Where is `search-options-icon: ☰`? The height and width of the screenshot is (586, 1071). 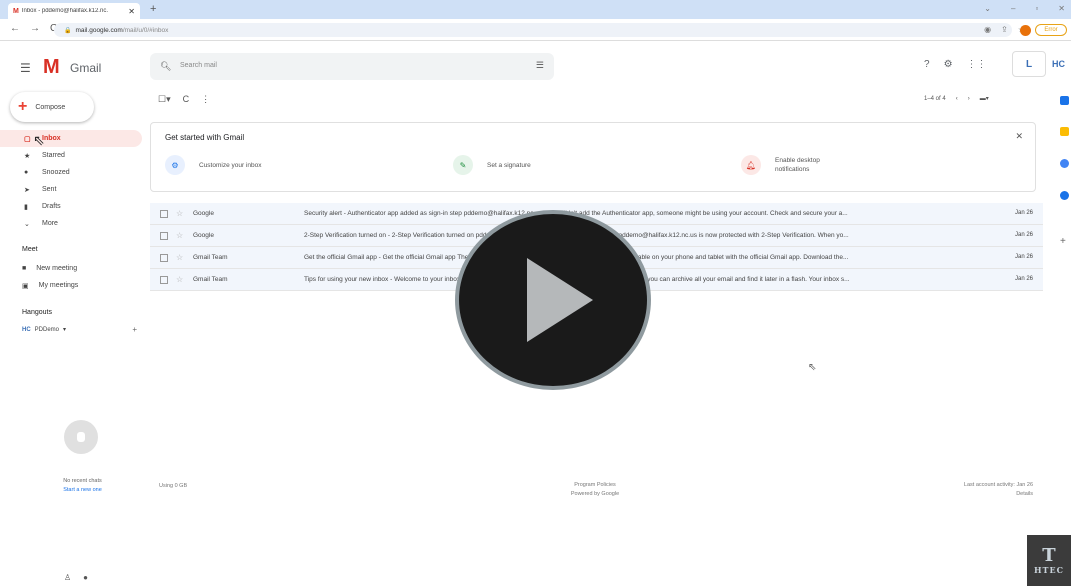 search-options-icon: ☰ is located at coordinates (540, 65).